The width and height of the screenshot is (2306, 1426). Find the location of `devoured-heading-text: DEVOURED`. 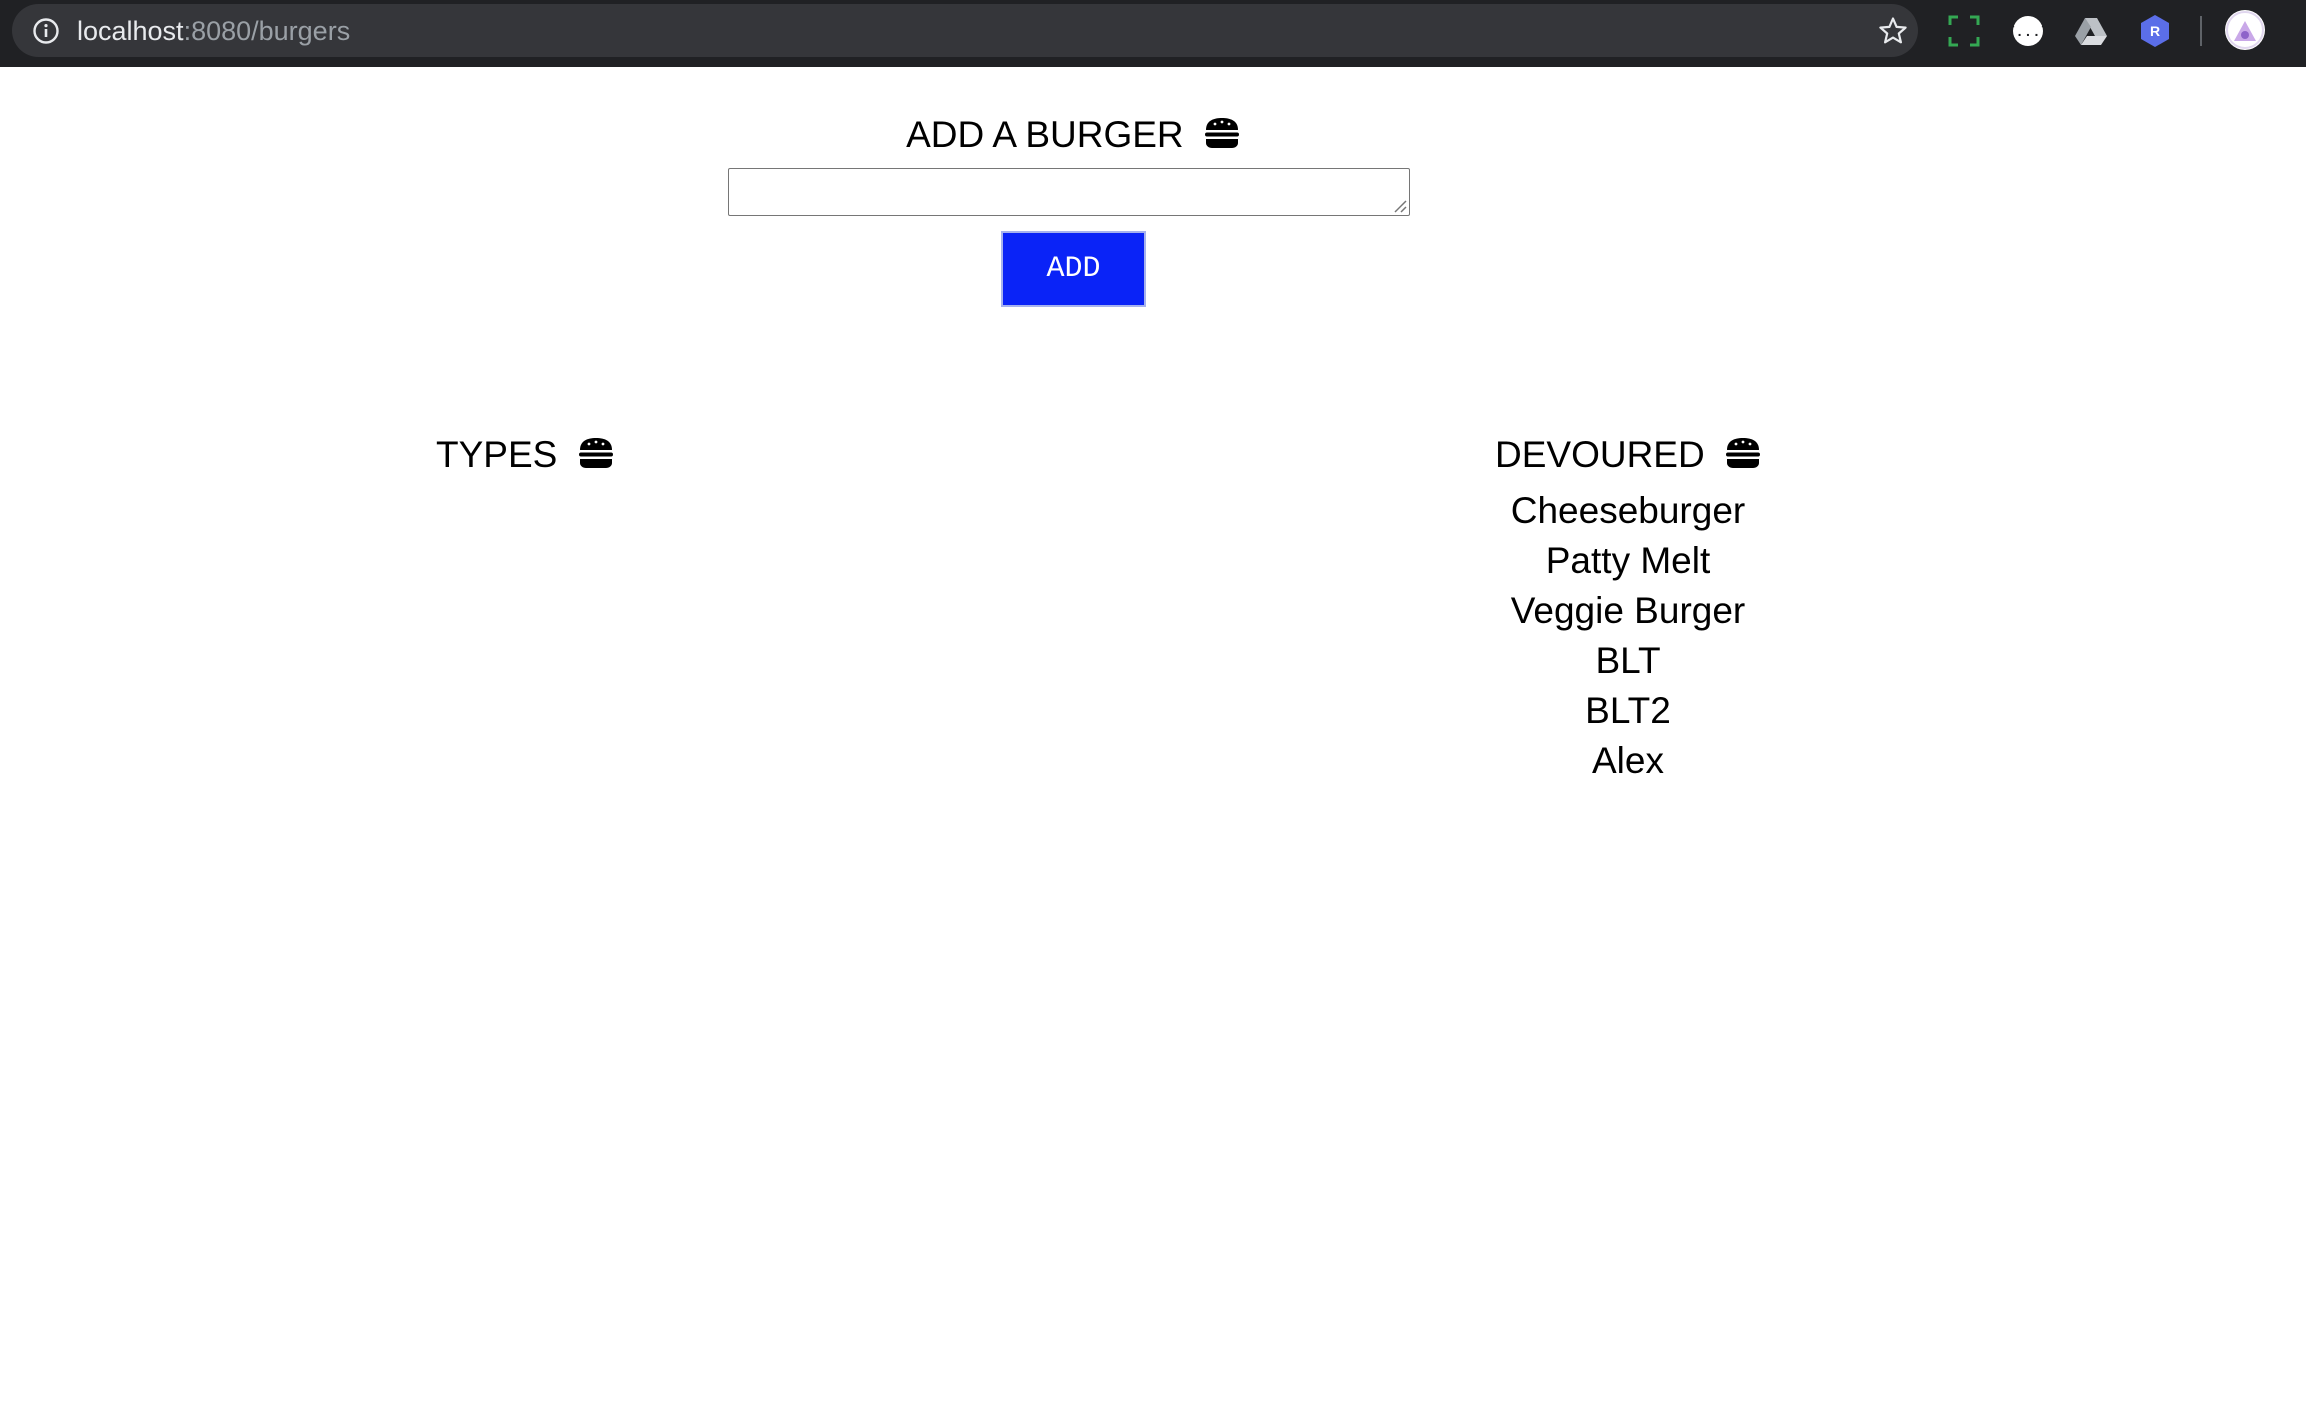

devoured-heading-text: DEVOURED is located at coordinates (1600, 454).